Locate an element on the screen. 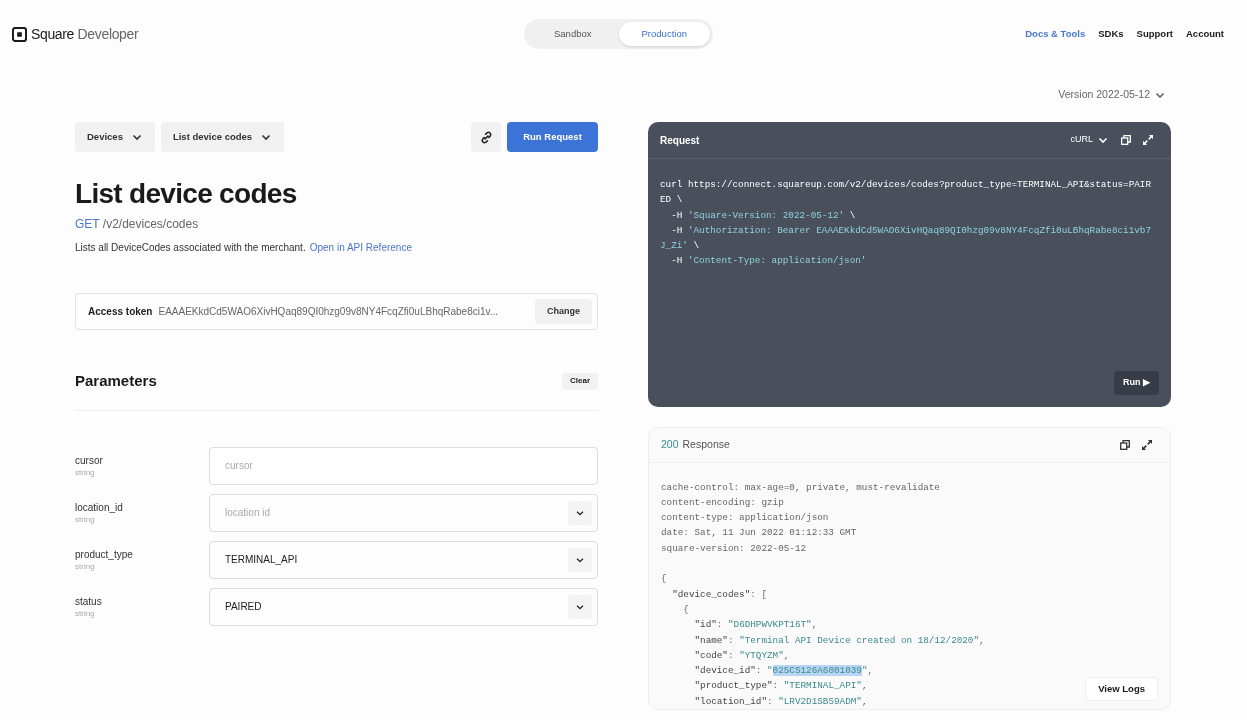  code-text: "YTQYZM" is located at coordinates (761, 655).